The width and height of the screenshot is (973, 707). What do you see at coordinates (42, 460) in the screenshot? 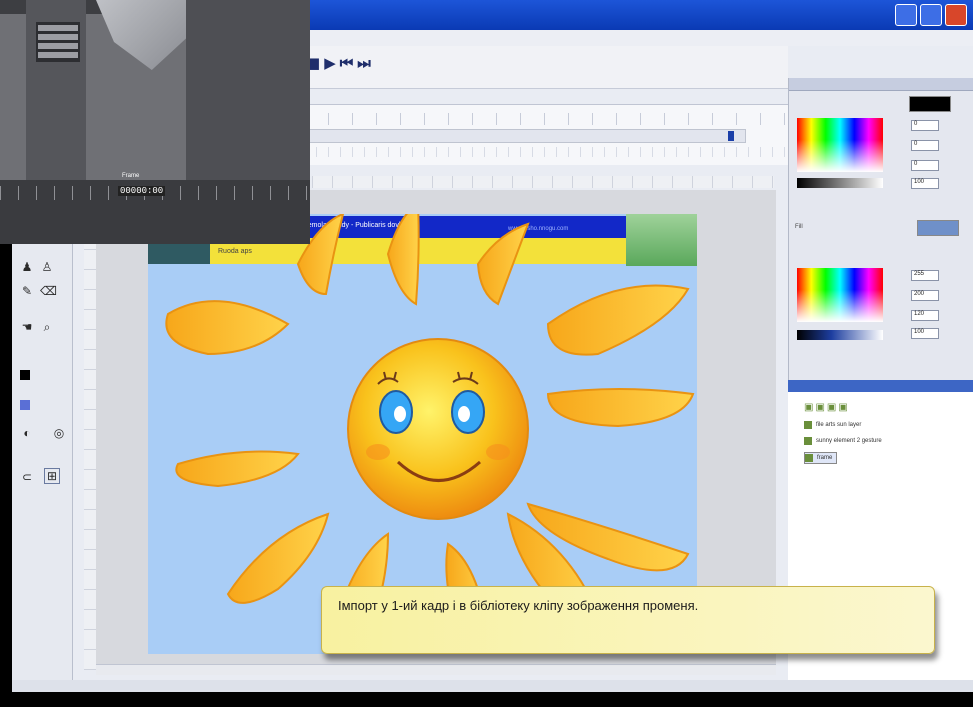
I see `tools-panel: ♟ ♙ ✎ ⌫ ☚ ⌕ ◐ ◎ ⊂ ⊞` at bounding box center [42, 460].